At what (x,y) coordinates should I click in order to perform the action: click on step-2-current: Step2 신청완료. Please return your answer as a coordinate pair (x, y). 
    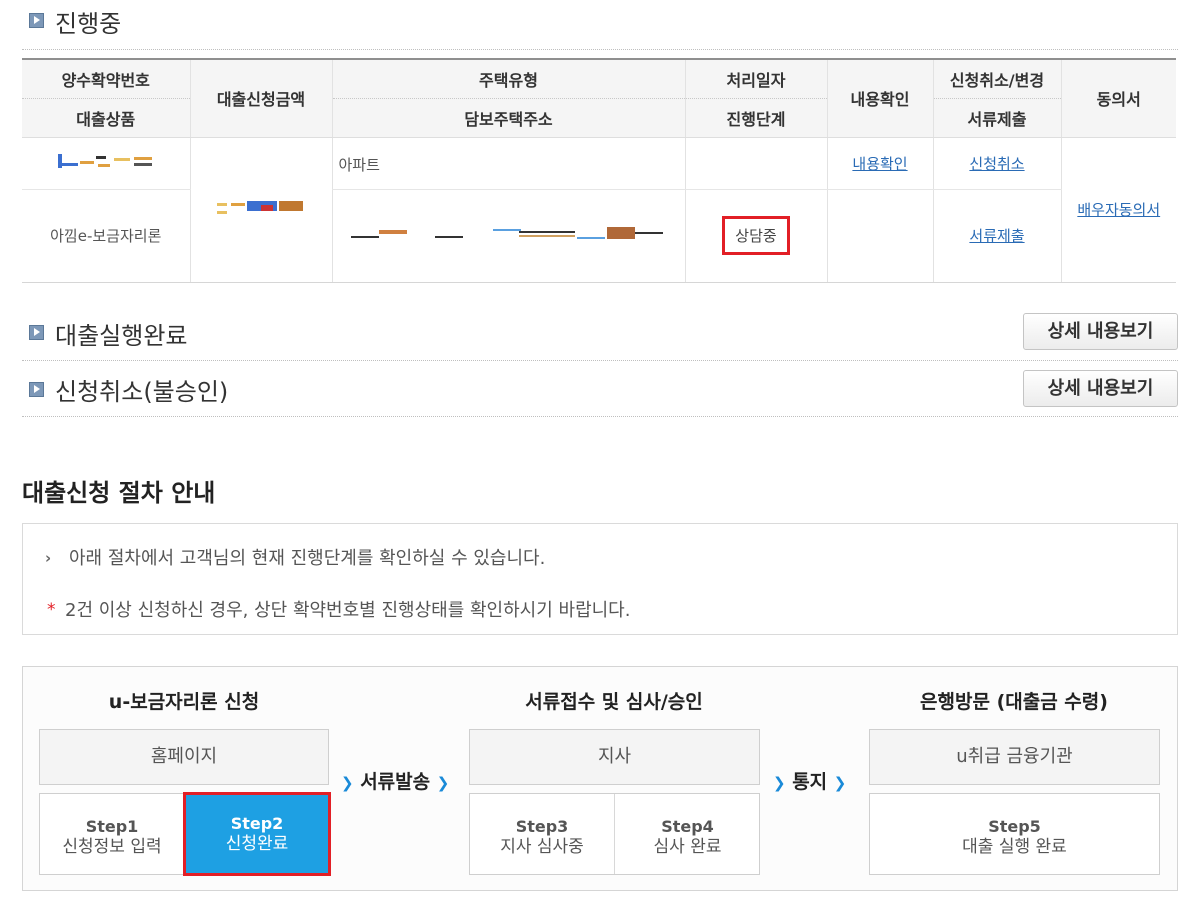
    Looking at the image, I should click on (257, 834).